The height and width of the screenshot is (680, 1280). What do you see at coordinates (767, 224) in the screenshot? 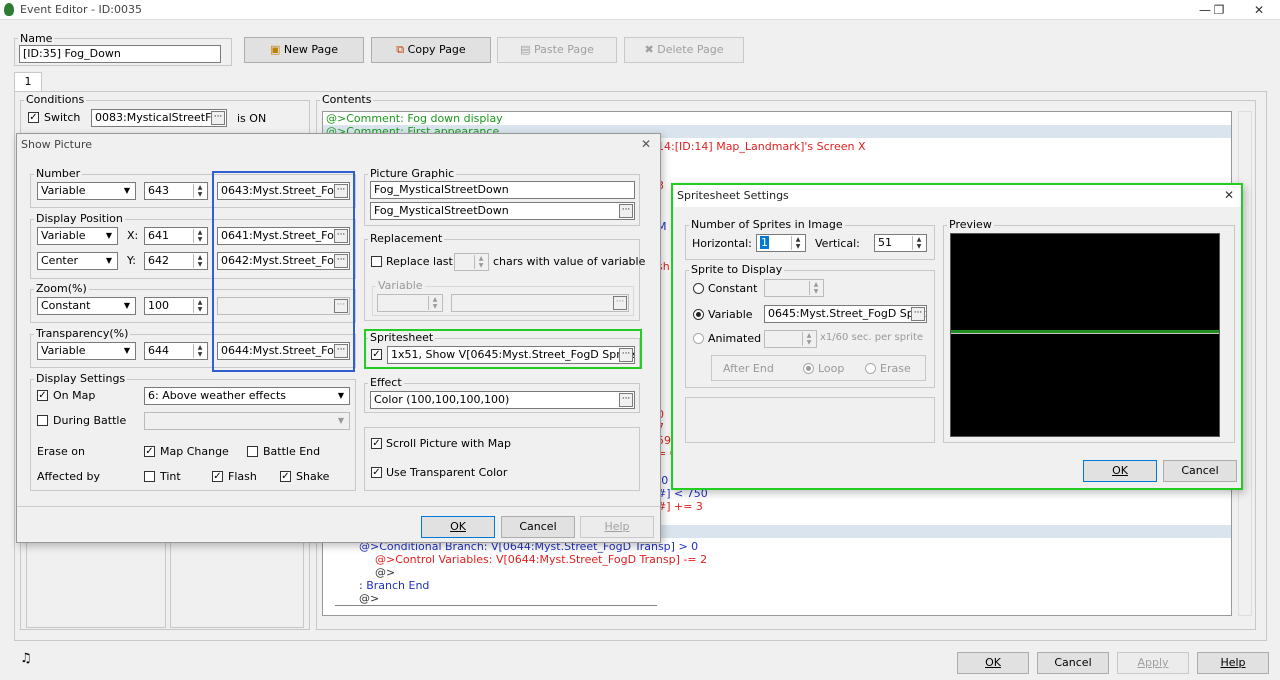
I see `num-sprites-label: Number of Sprites in Image` at bounding box center [767, 224].